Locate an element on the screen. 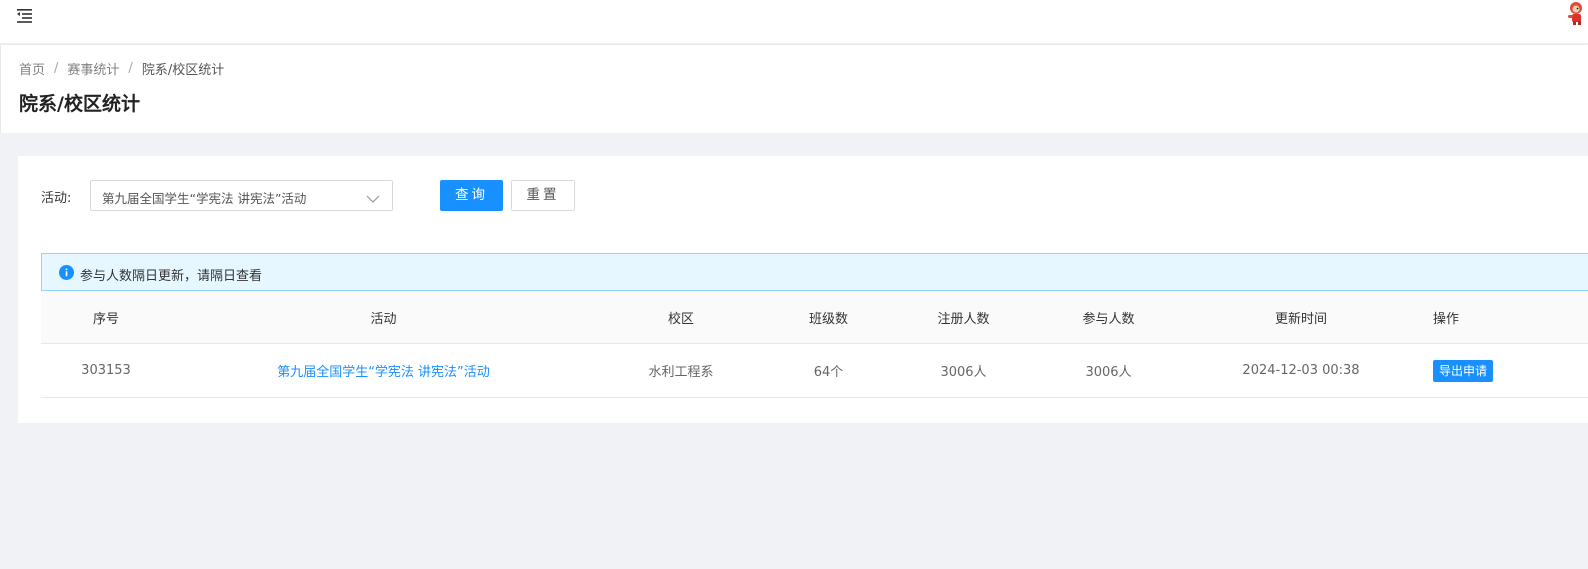  info-icon is located at coordinates (66, 272).